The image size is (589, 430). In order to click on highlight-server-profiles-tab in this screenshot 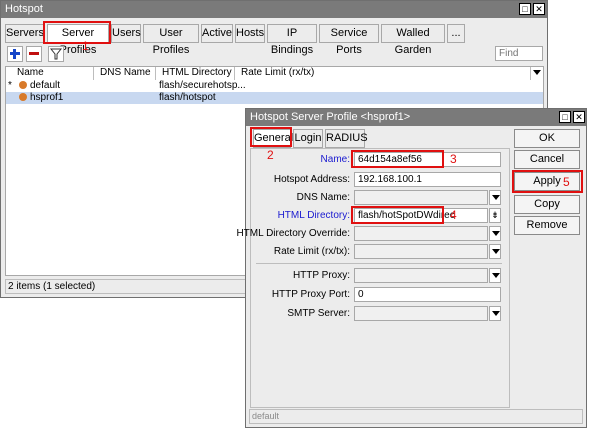, I will do `click(77, 32)`.